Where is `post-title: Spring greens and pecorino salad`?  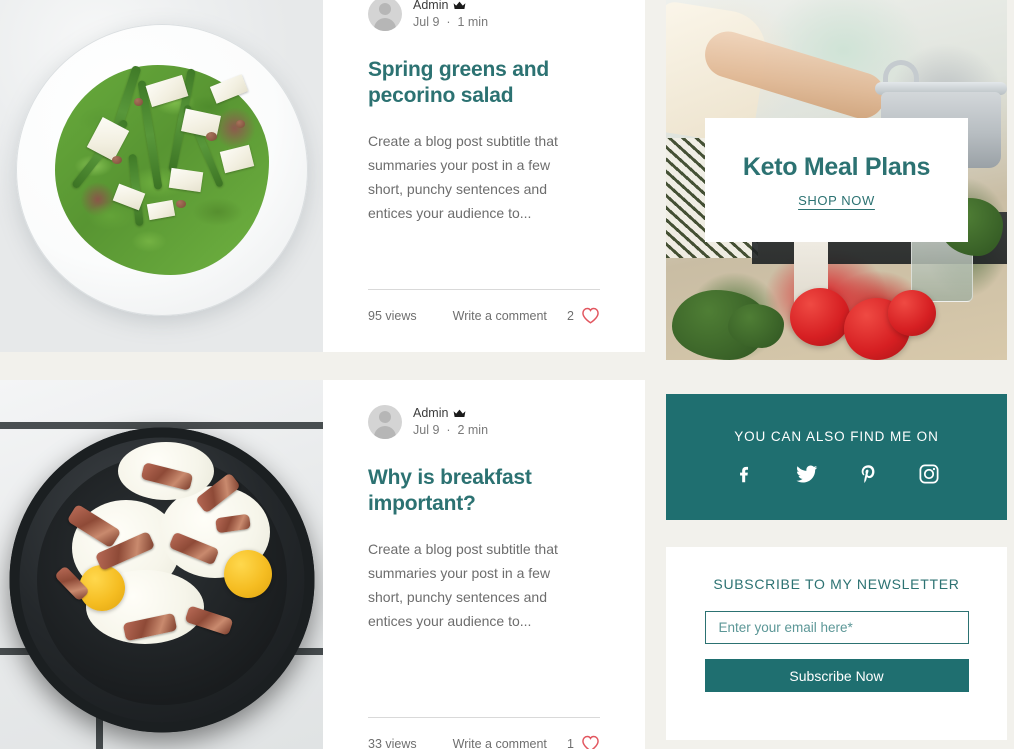
post-title: Spring greens and pecorino salad is located at coordinates (484, 83).